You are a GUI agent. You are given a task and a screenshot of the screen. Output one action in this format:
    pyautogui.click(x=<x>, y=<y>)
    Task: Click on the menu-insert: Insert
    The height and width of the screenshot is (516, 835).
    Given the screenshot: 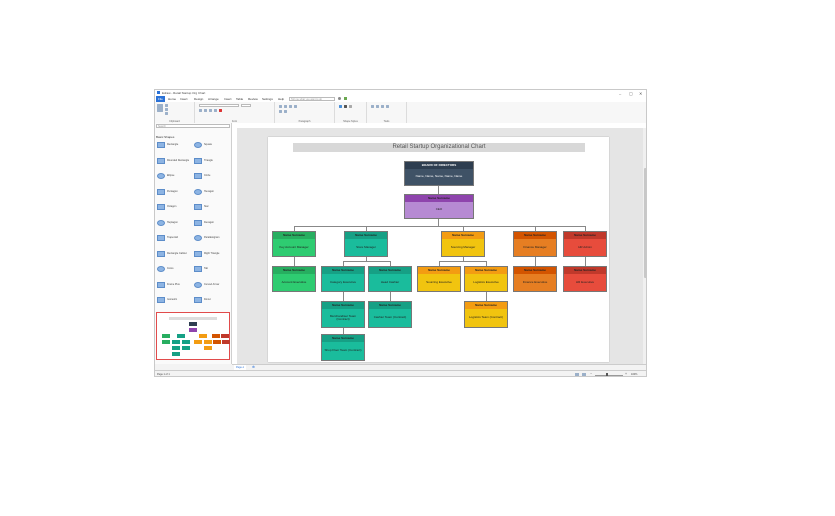 What is the action you would take?
    pyautogui.click(x=184, y=99)
    